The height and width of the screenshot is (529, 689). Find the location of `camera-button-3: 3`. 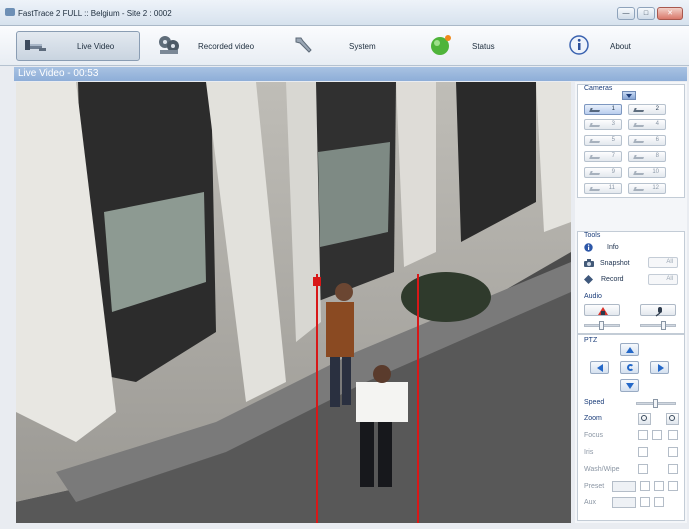

camera-button-3: 3 is located at coordinates (603, 124).